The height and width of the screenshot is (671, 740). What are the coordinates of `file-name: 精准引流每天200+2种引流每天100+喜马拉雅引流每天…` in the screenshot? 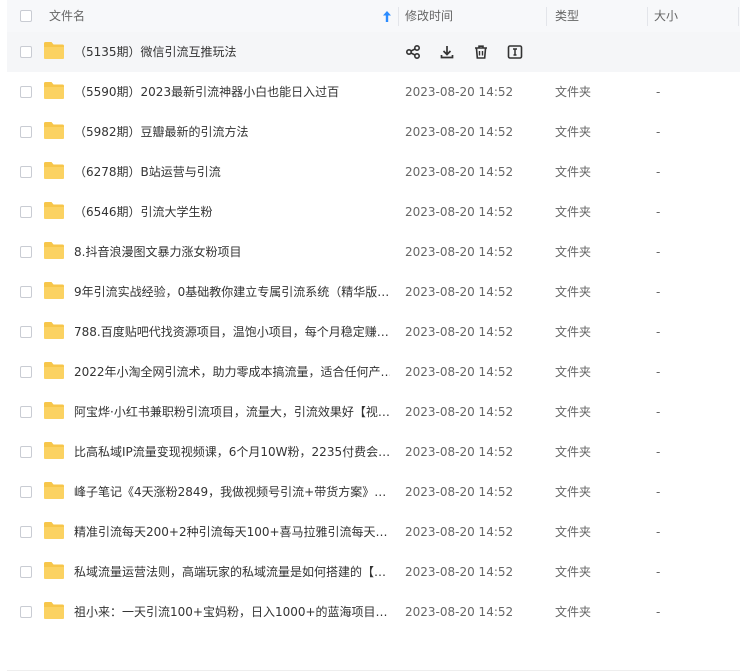 It's located at (232, 532).